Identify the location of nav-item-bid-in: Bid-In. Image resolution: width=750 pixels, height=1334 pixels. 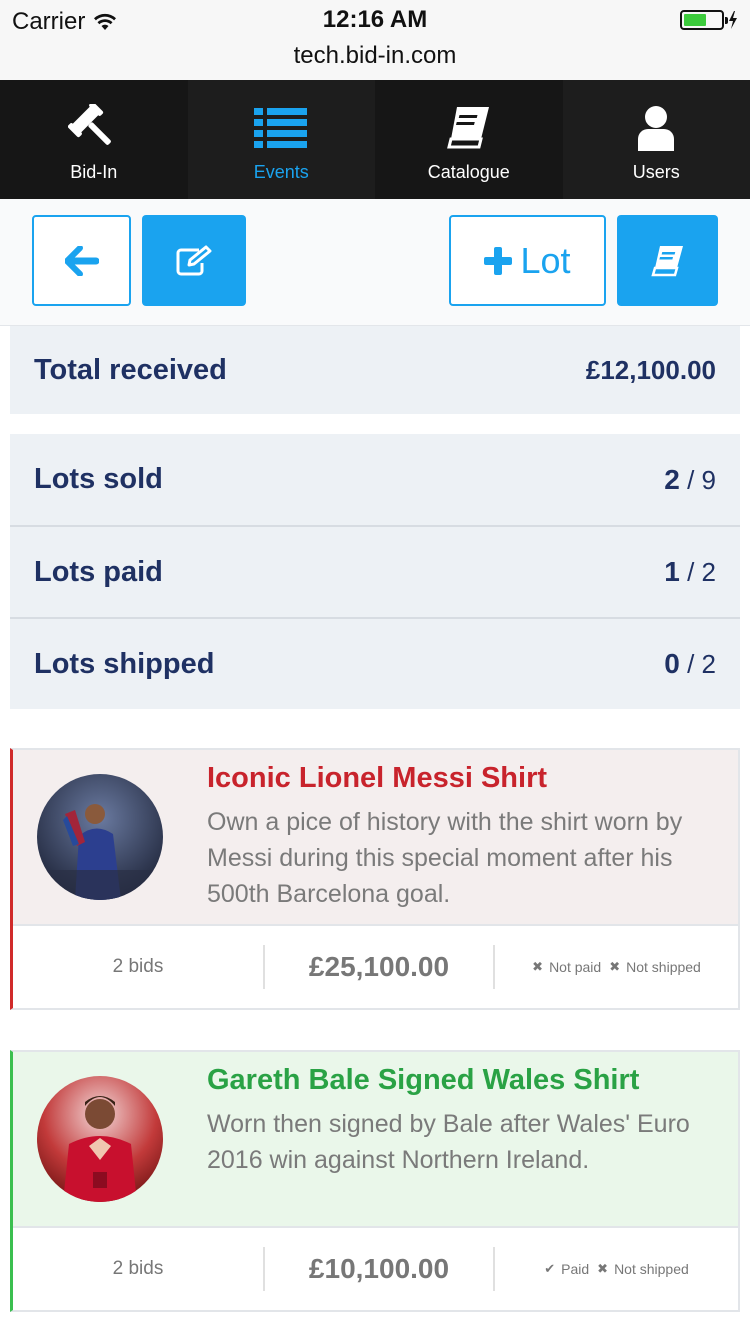
(94, 139).